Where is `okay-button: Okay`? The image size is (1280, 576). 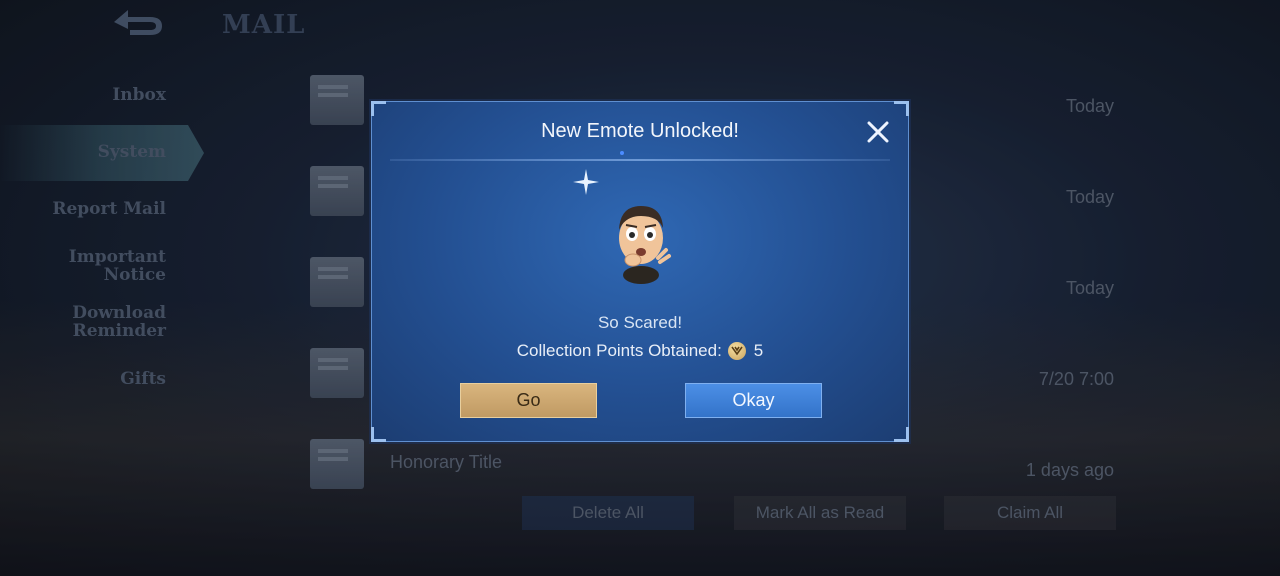
okay-button: Okay is located at coordinates (753, 400).